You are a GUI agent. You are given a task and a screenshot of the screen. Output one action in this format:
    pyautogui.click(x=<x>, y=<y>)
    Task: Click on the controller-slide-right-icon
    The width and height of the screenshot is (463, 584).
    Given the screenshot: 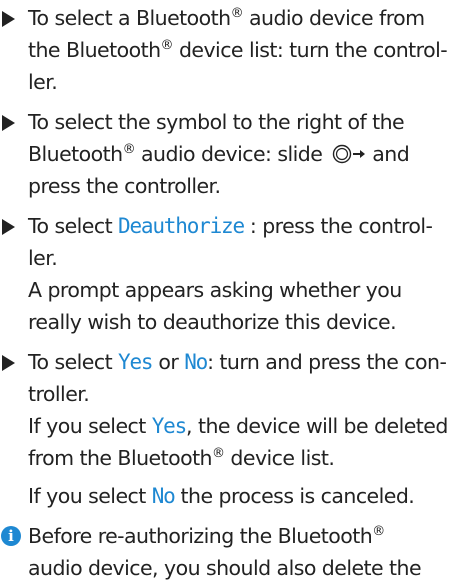 What is the action you would take?
    pyautogui.click(x=349, y=157)
    